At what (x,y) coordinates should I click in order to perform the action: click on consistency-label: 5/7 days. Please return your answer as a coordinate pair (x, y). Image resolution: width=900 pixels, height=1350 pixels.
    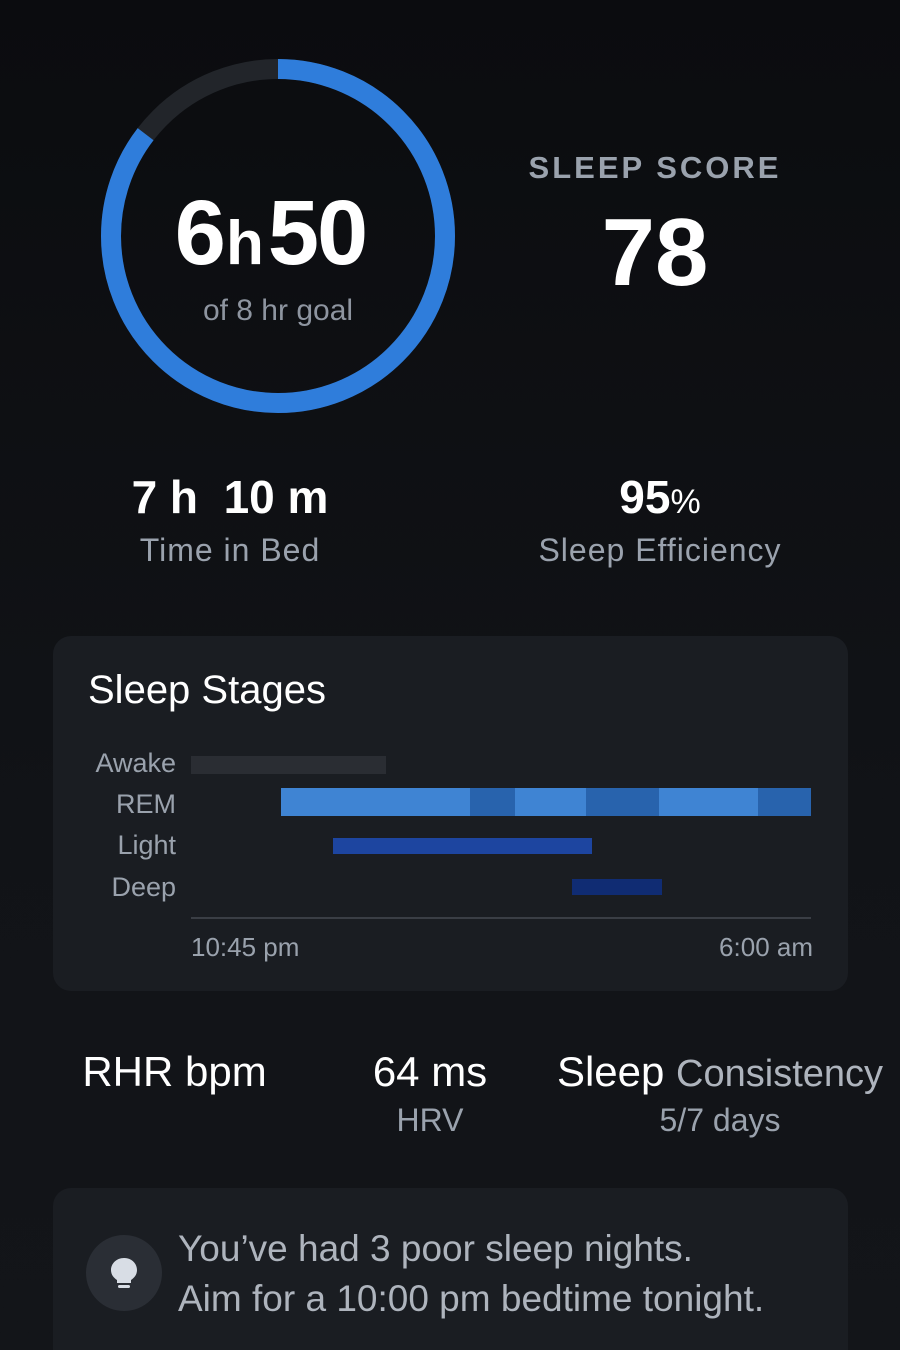
    Looking at the image, I should click on (720, 1120).